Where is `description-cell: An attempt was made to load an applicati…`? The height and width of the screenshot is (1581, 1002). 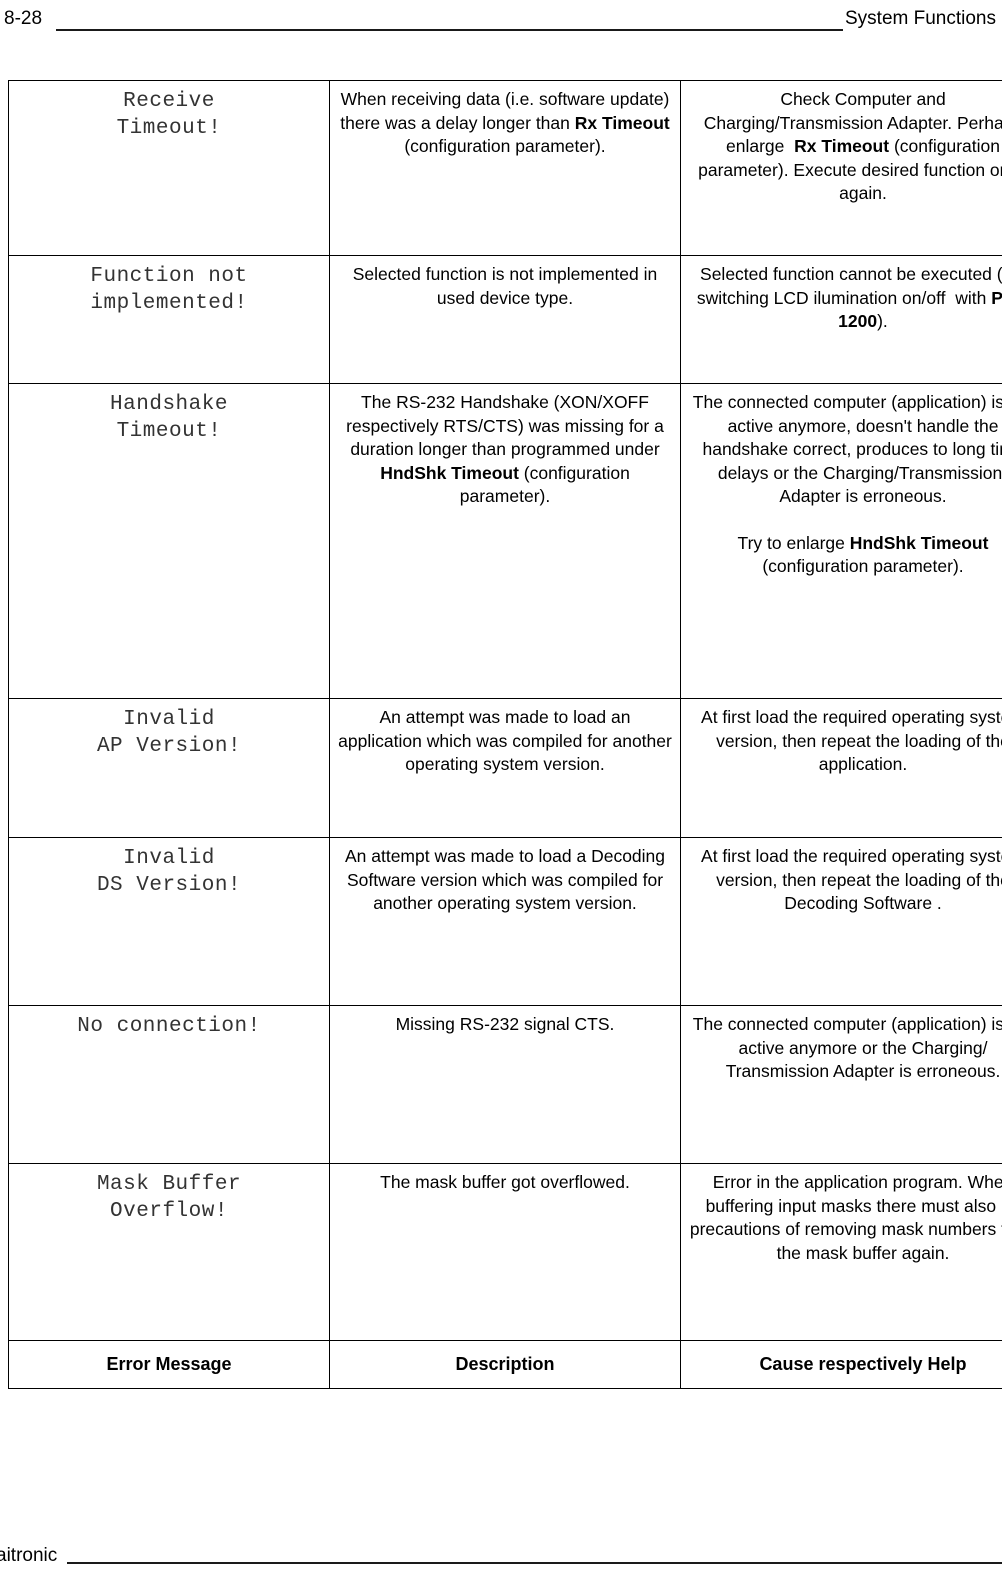 description-cell: An attempt was made to load an applicati… is located at coordinates (505, 768).